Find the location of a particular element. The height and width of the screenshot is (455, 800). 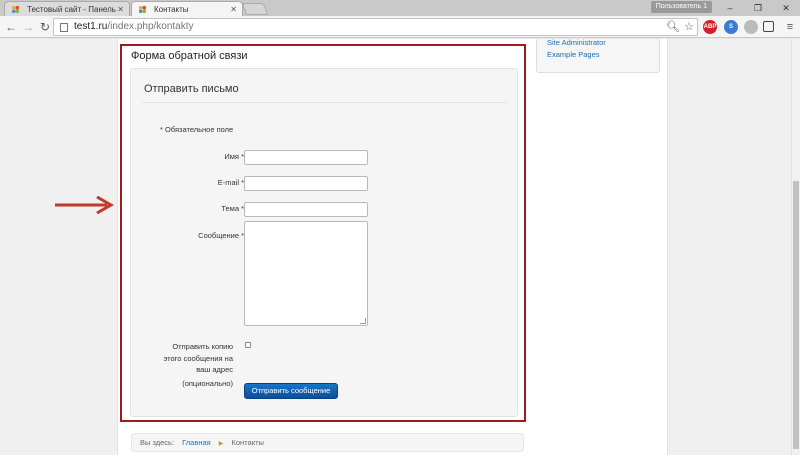

tab-contacts: Контакты ✕ is located at coordinates (187, 8).